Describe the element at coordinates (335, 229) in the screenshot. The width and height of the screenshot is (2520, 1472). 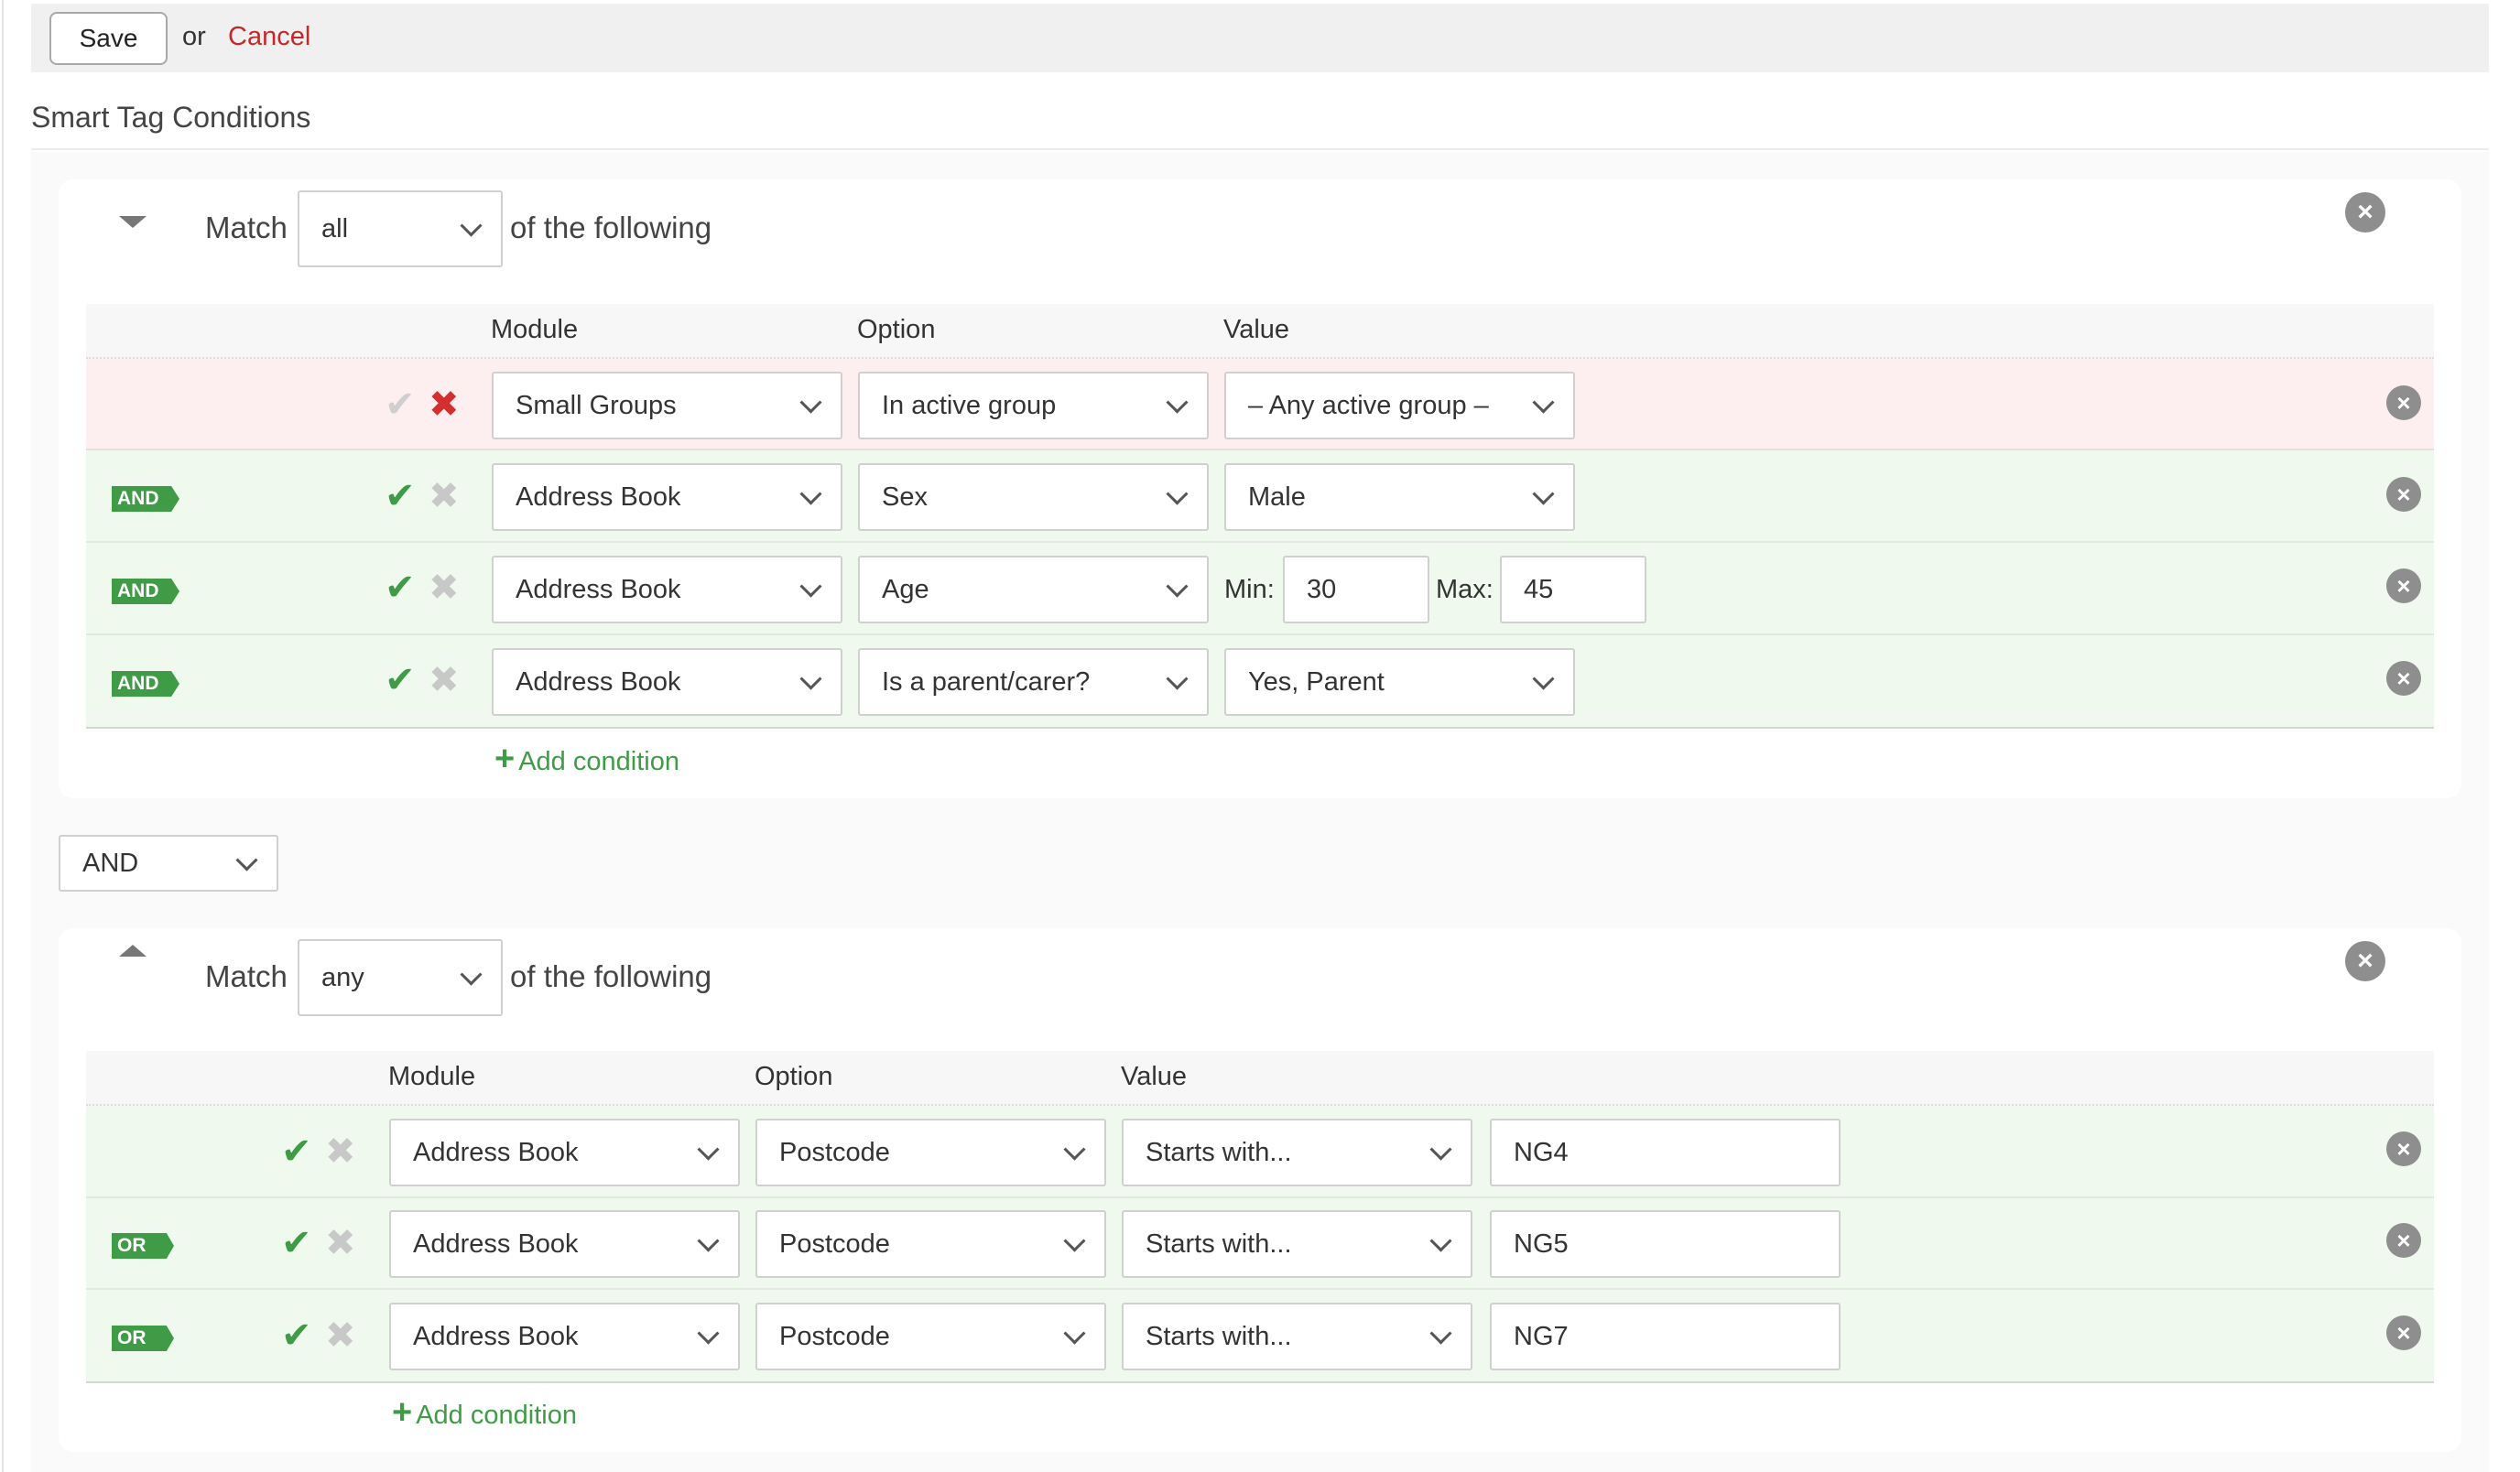
I see `match-select-value: all` at that location.